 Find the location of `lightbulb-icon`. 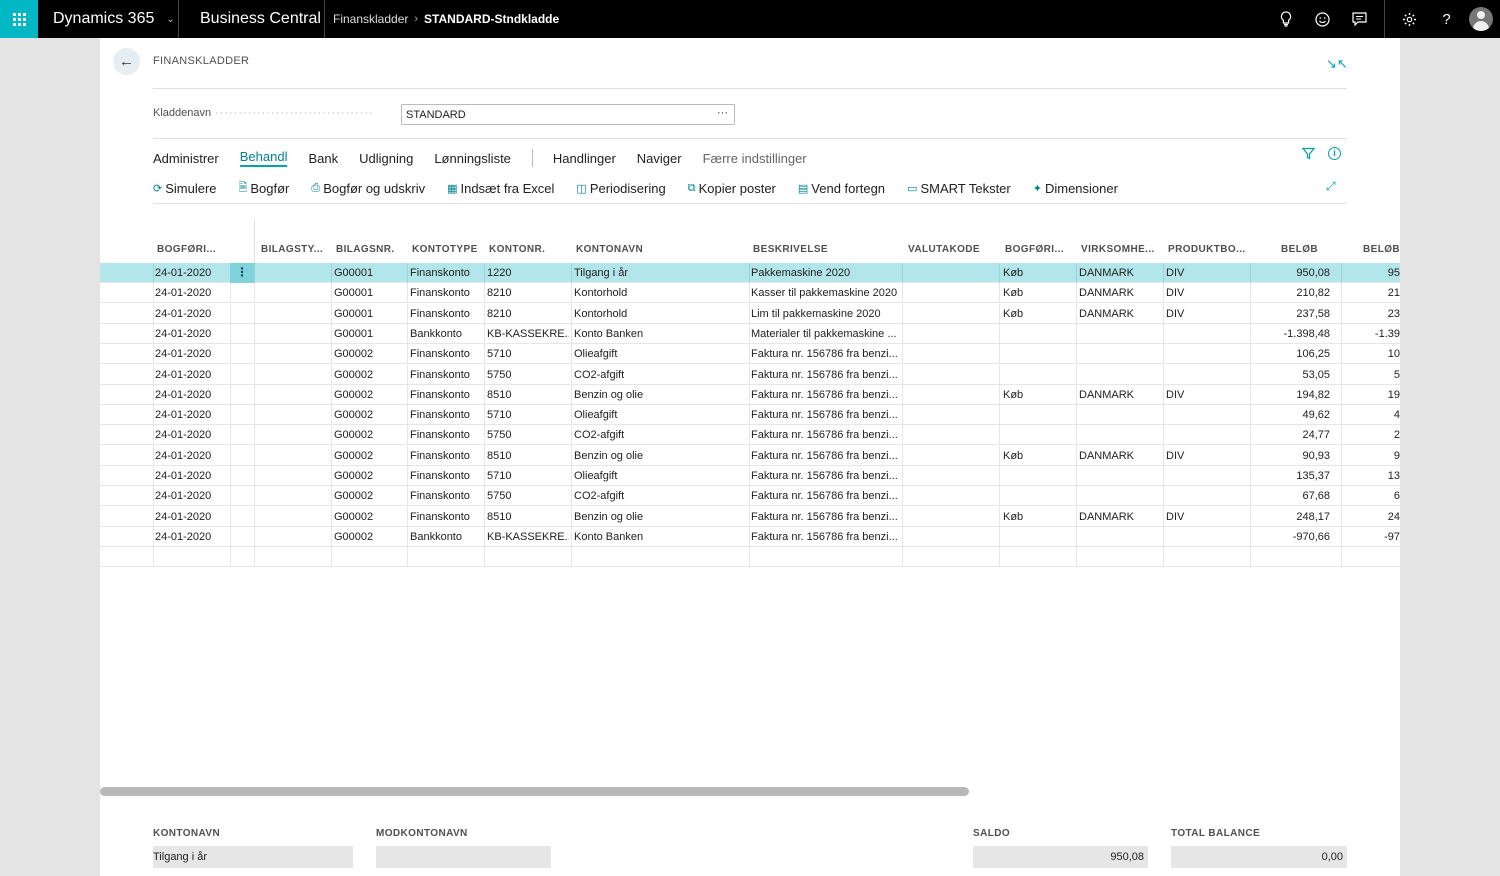

lightbulb-icon is located at coordinates (1285, 19).